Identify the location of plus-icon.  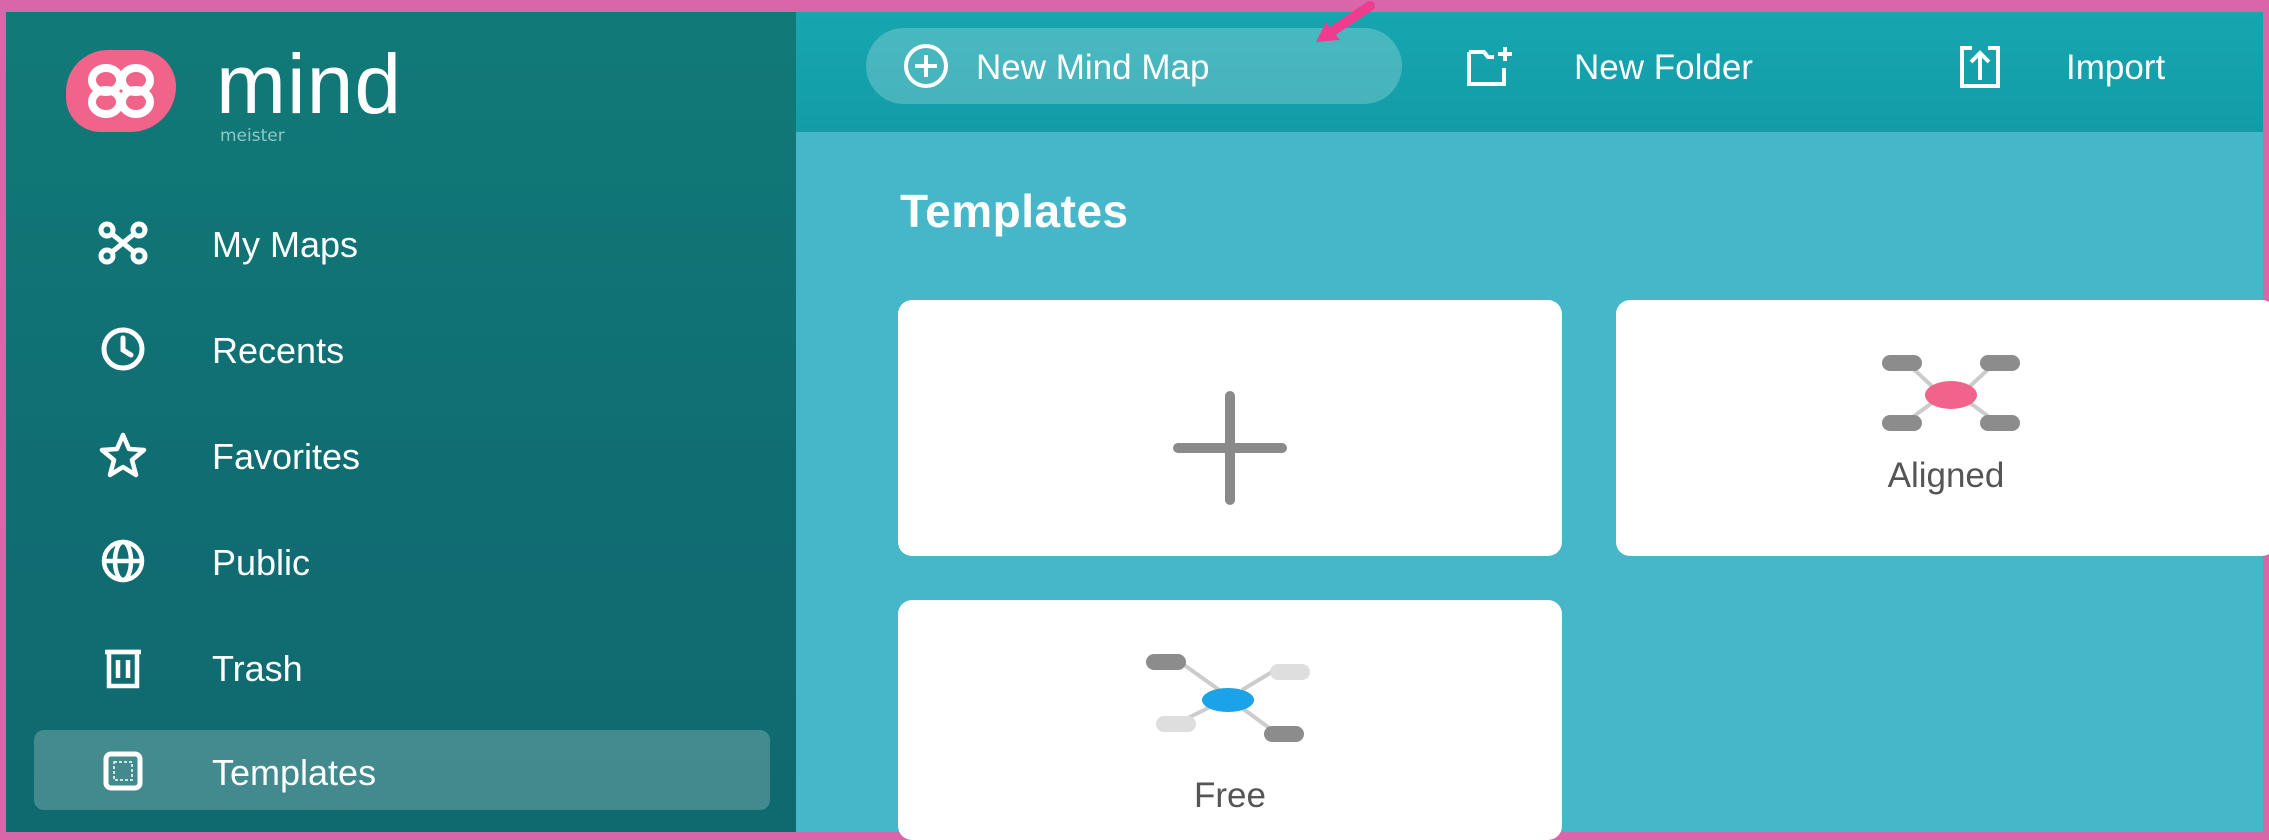
(1230, 450).